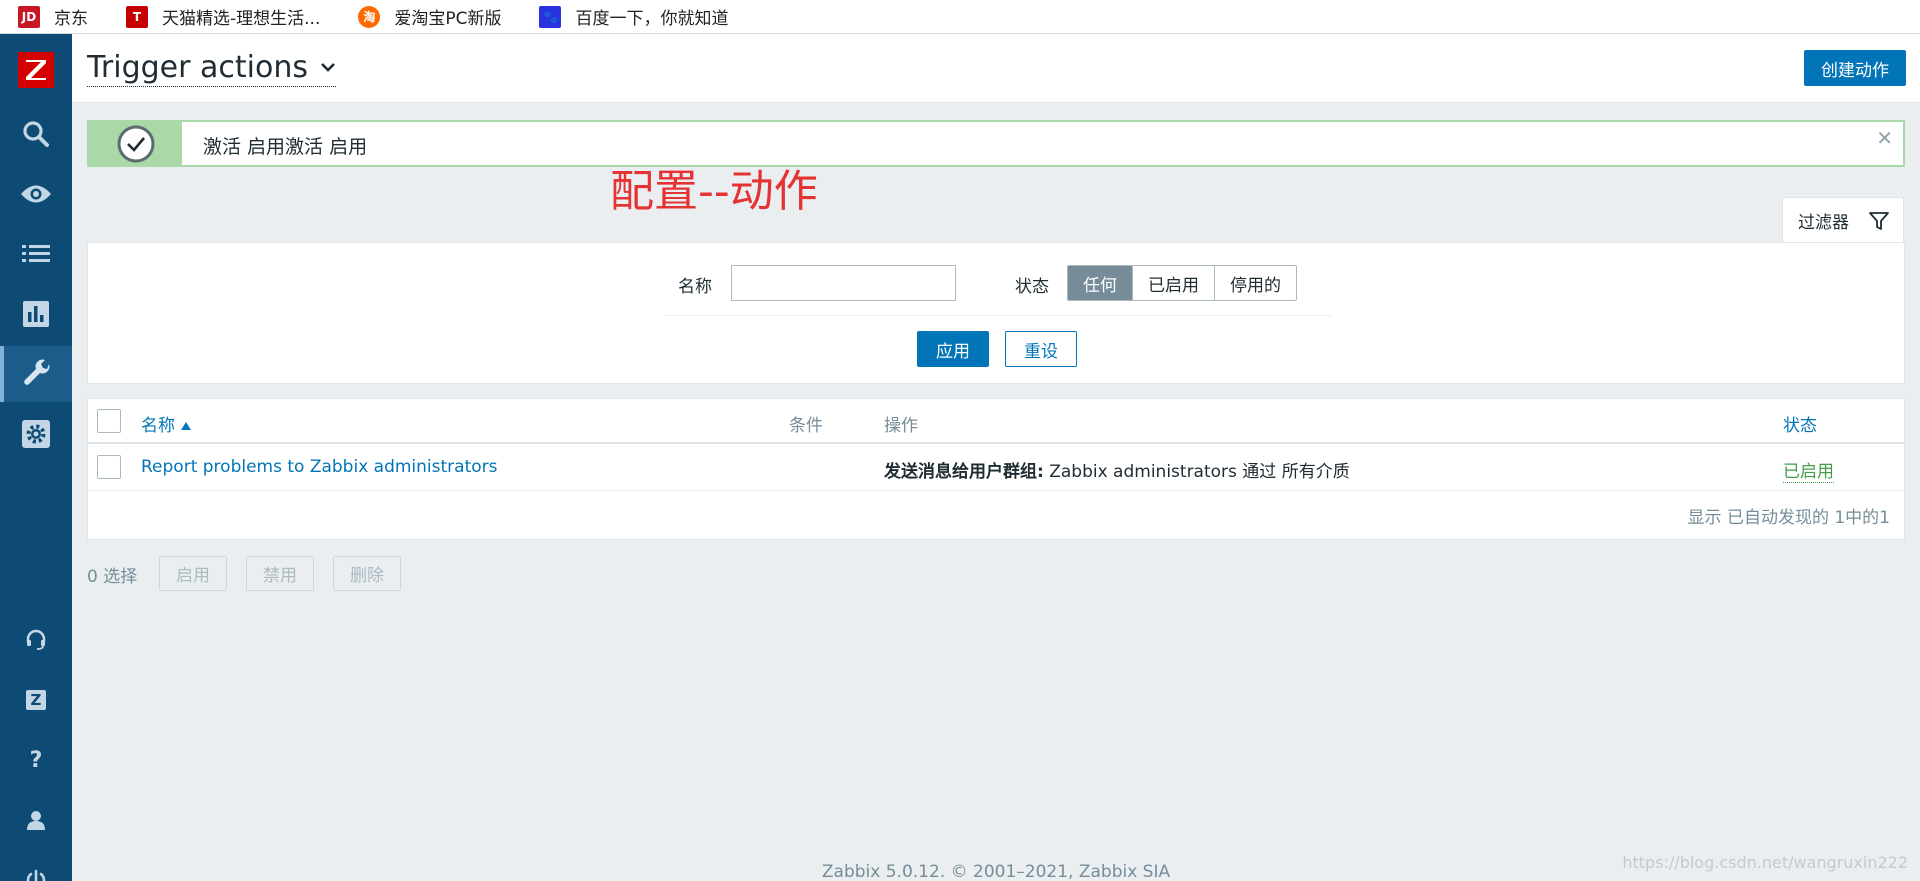 This screenshot has height=881, width=1920. What do you see at coordinates (197, 67) in the screenshot?
I see `page-title: Trigger actions` at bounding box center [197, 67].